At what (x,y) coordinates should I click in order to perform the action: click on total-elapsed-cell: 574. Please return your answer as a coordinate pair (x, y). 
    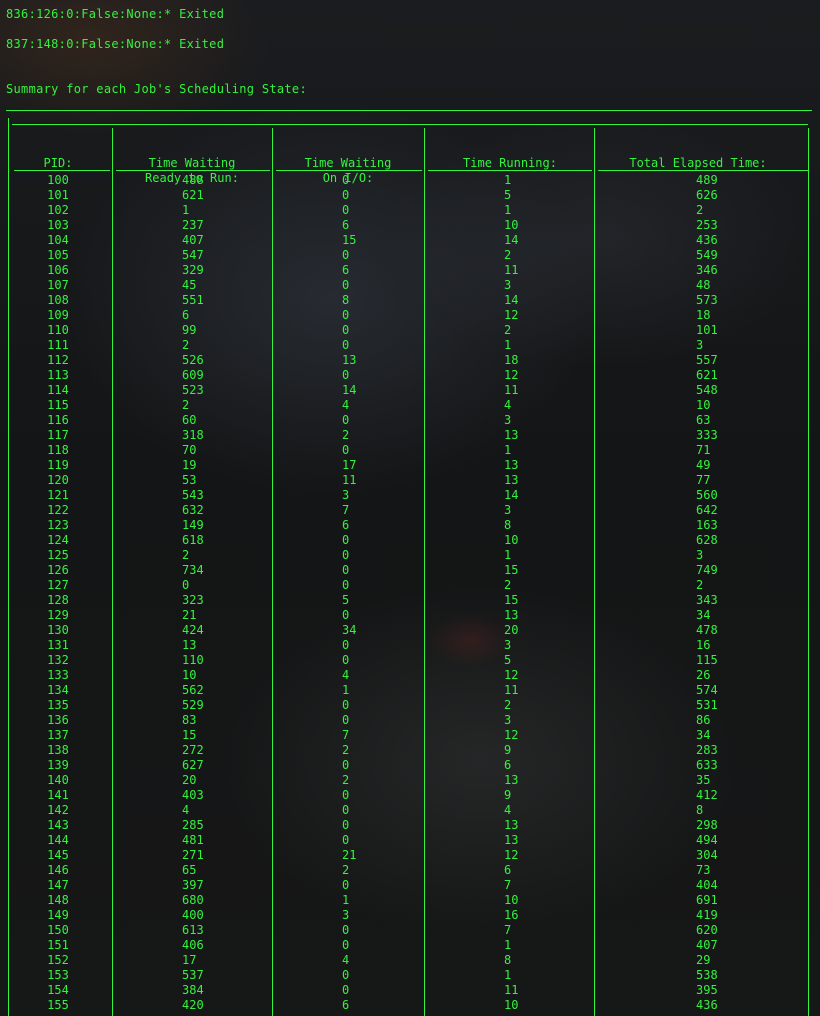
    Looking at the image, I should click on (707, 690).